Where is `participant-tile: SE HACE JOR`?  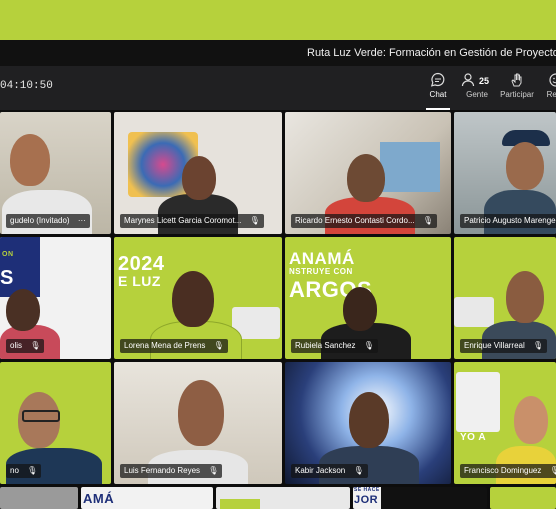 participant-tile: SE HACE JOR is located at coordinates (420, 498).